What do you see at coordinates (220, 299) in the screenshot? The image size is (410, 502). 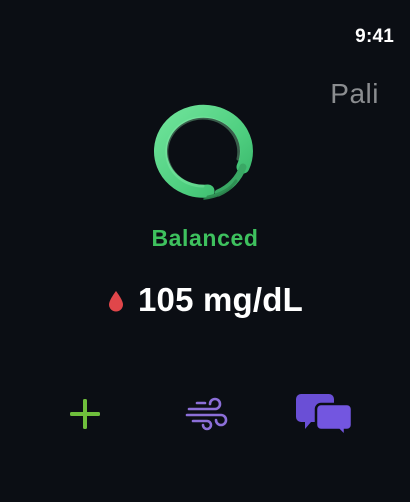 I see `glucose-value: 105 mg/dL` at bounding box center [220, 299].